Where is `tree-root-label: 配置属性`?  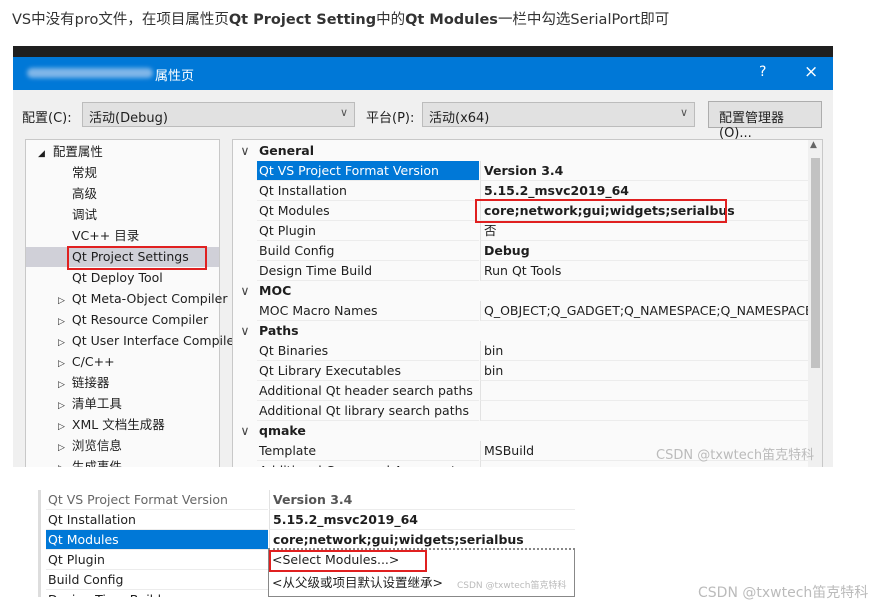 tree-root-label: 配置属性 is located at coordinates (77, 151).